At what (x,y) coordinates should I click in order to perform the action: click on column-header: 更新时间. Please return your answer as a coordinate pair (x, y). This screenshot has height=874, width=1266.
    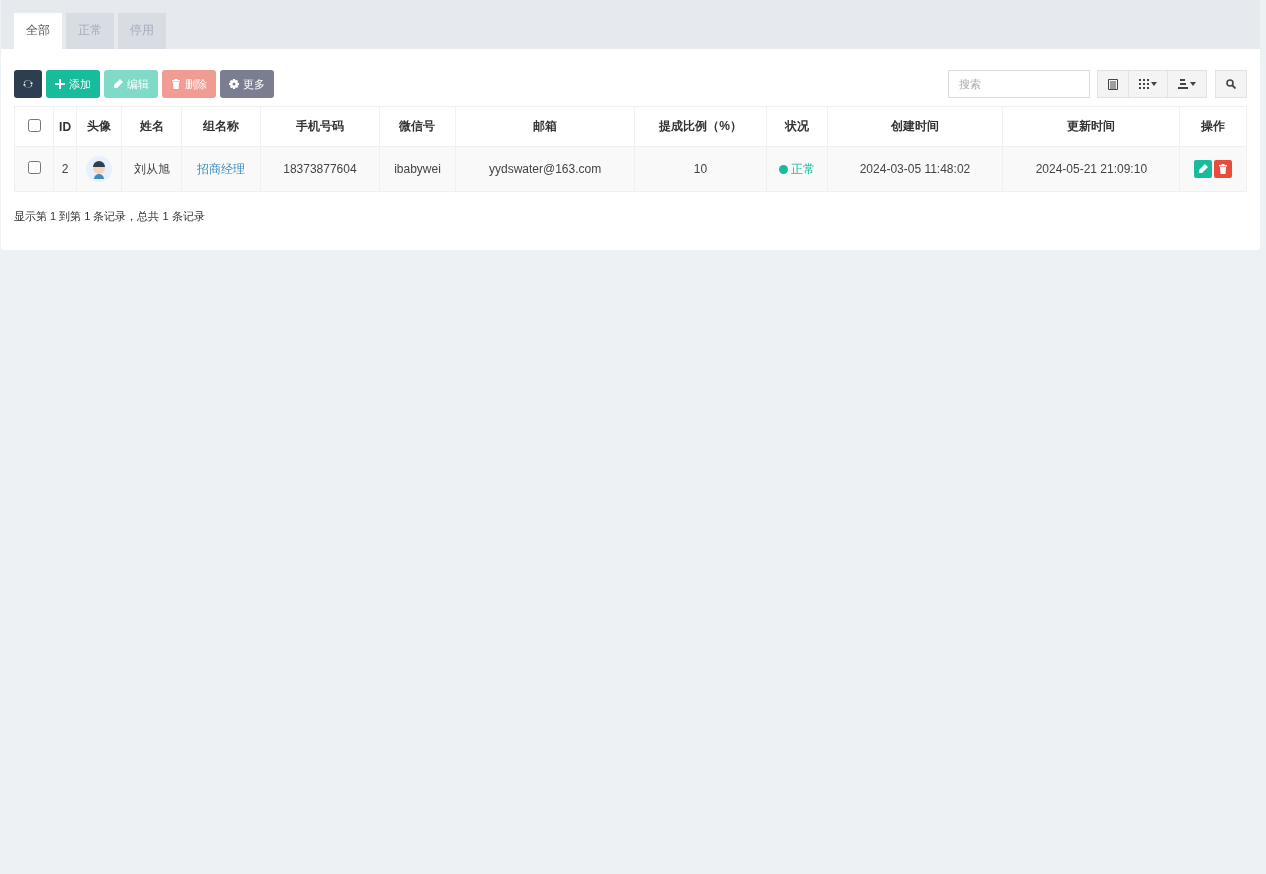
    Looking at the image, I should click on (1091, 126).